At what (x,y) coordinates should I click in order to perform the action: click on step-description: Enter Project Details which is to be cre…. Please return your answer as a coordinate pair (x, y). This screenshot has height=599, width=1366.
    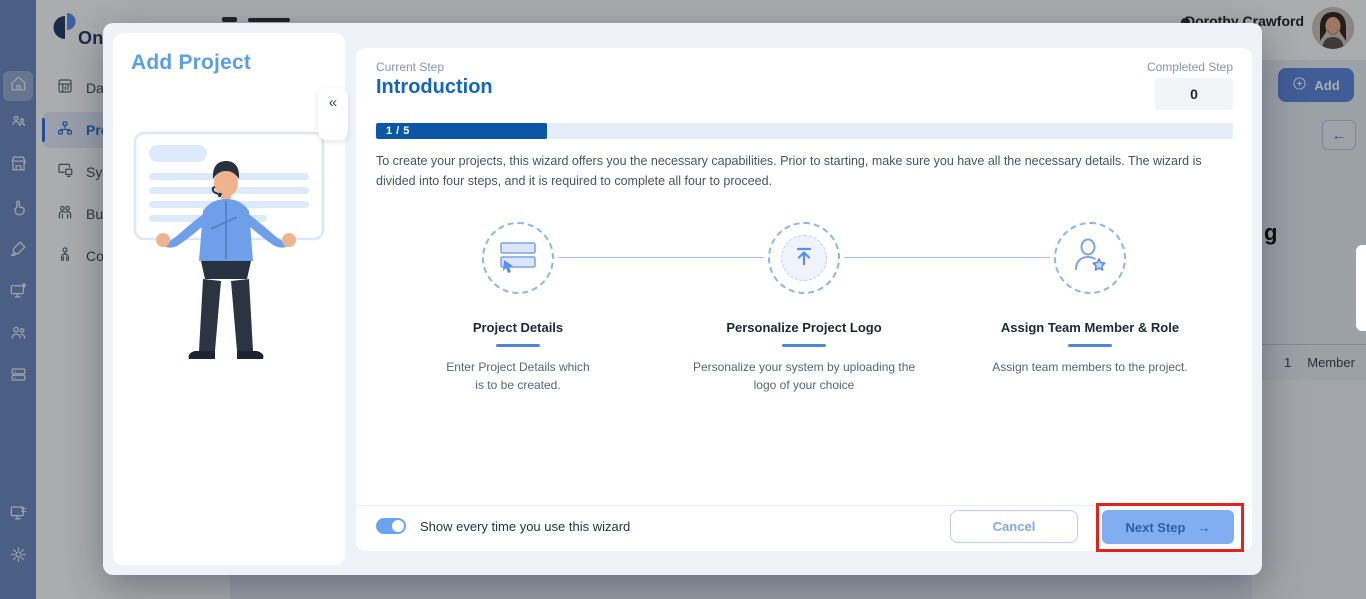
    Looking at the image, I should click on (518, 376).